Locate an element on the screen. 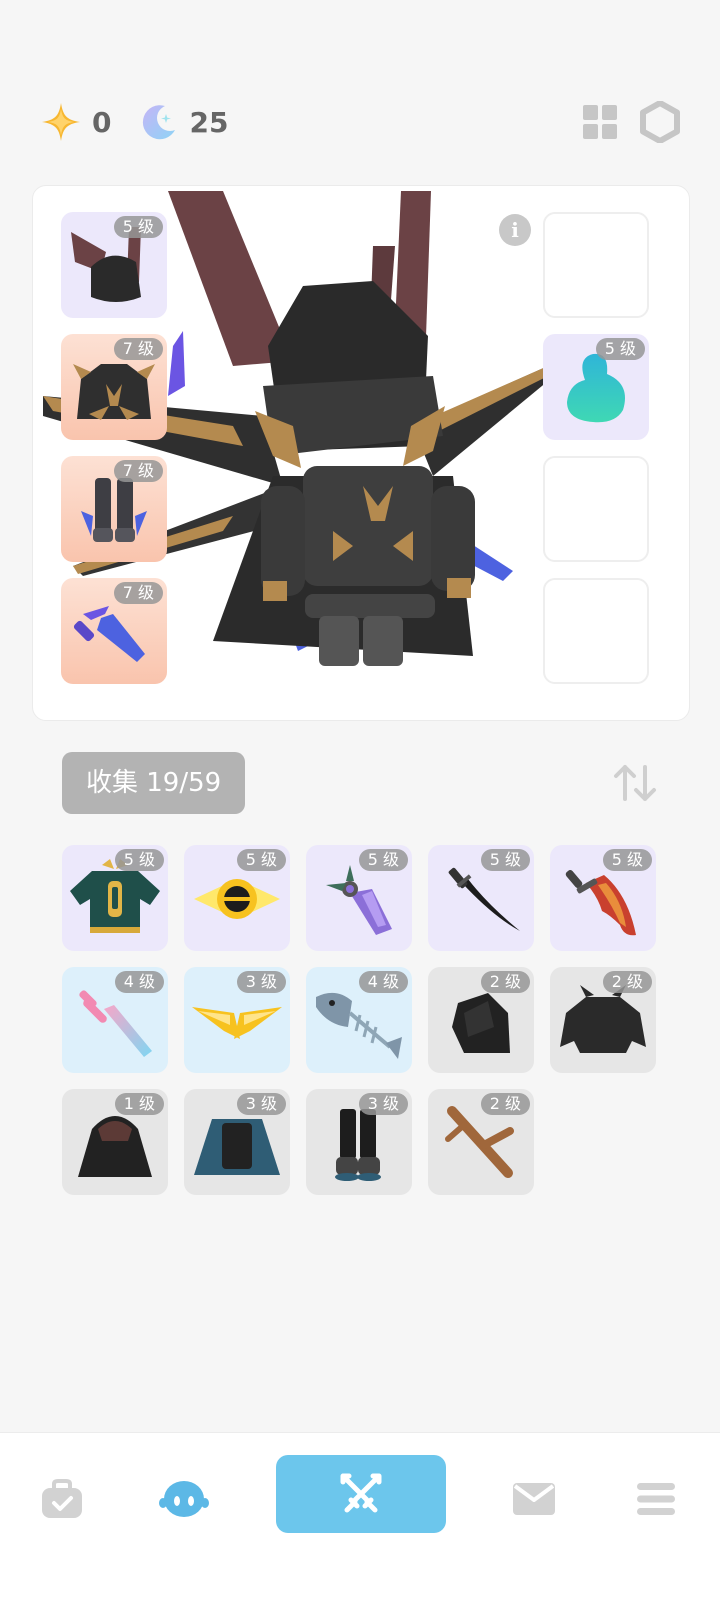 The width and height of the screenshot is (720, 1600). nav-character is located at coordinates (184, 1499).